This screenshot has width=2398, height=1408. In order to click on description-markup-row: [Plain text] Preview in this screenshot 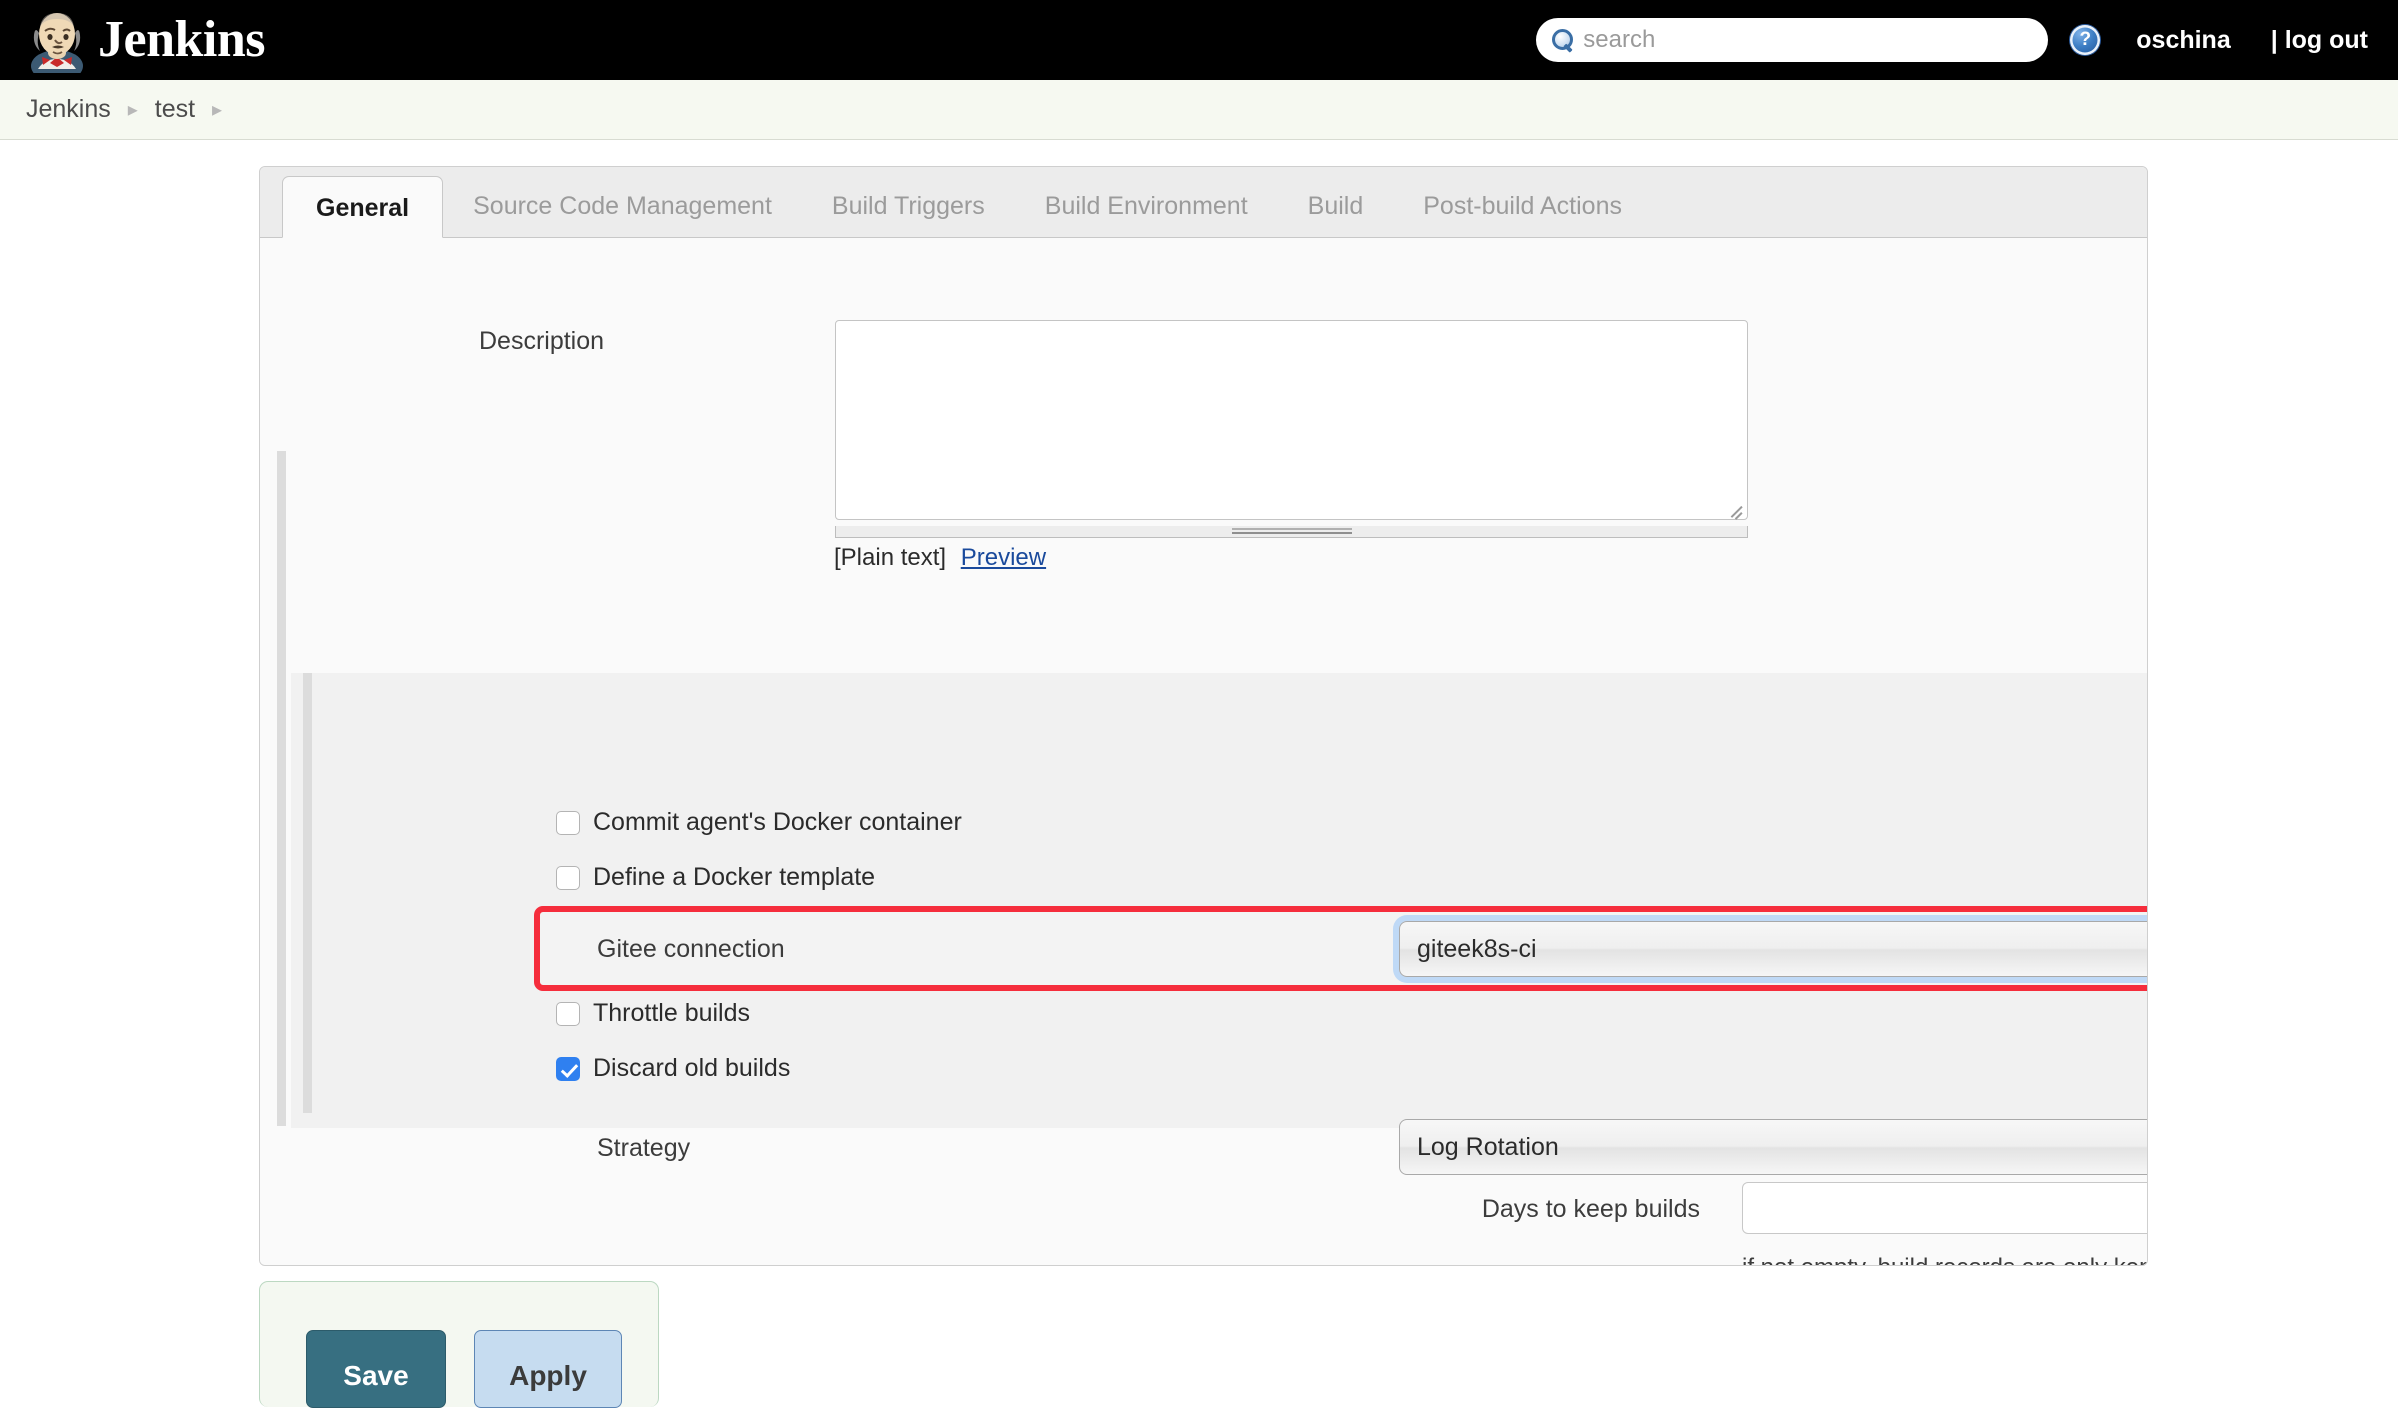, I will do `click(940, 558)`.